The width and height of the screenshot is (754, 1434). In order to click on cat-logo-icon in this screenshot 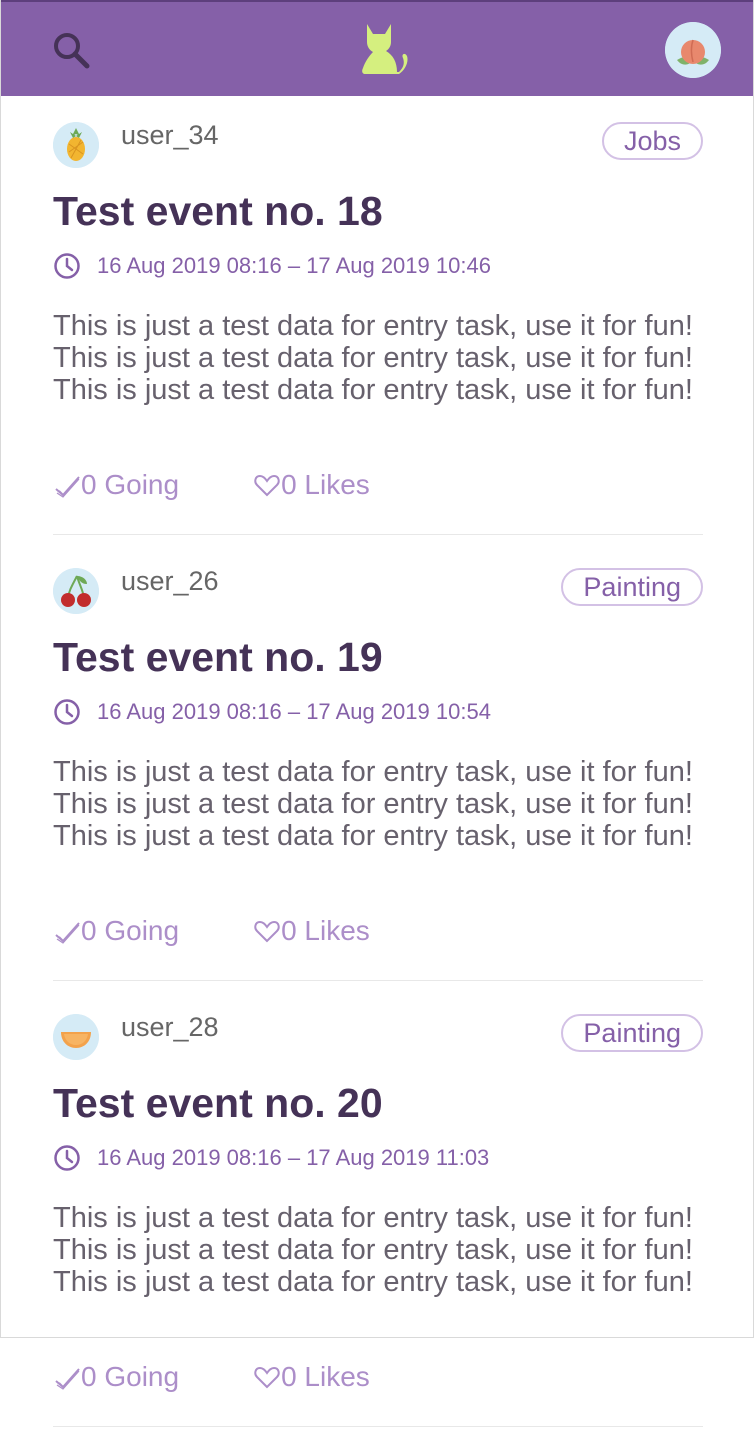, I will do `click(383, 48)`.